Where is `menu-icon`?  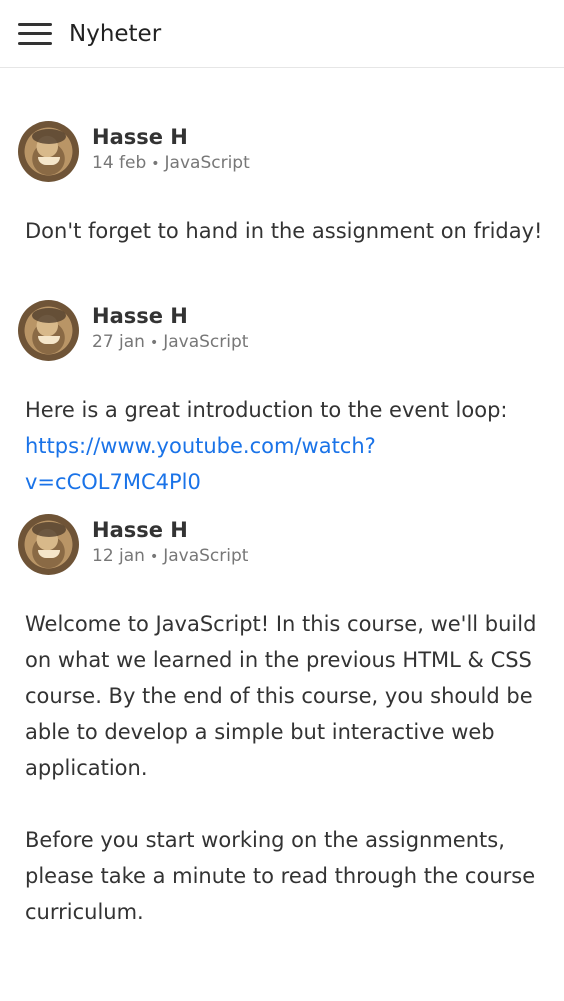
menu-icon is located at coordinates (35, 33).